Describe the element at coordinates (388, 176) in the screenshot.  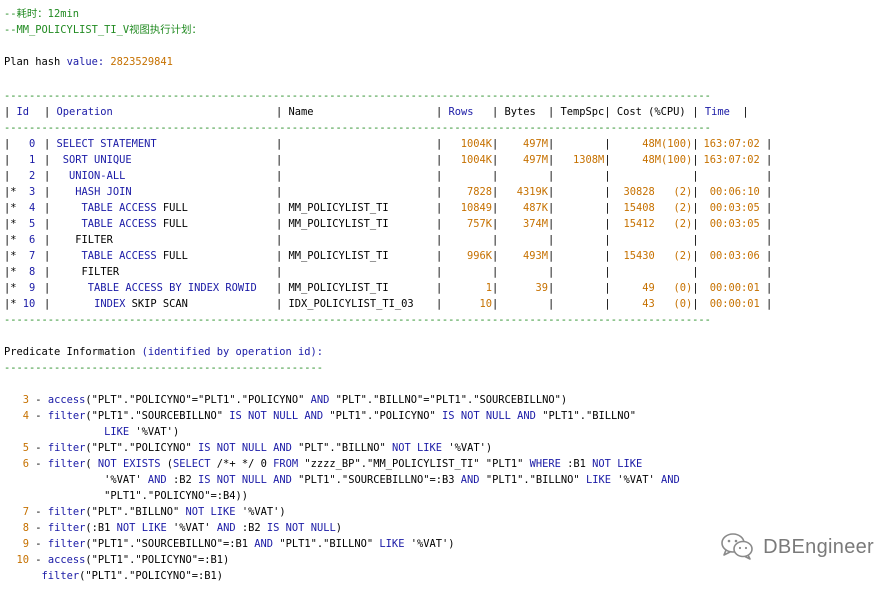
I see `plan-row: | 2 | UNION-ALL | | | | | | |` at that location.